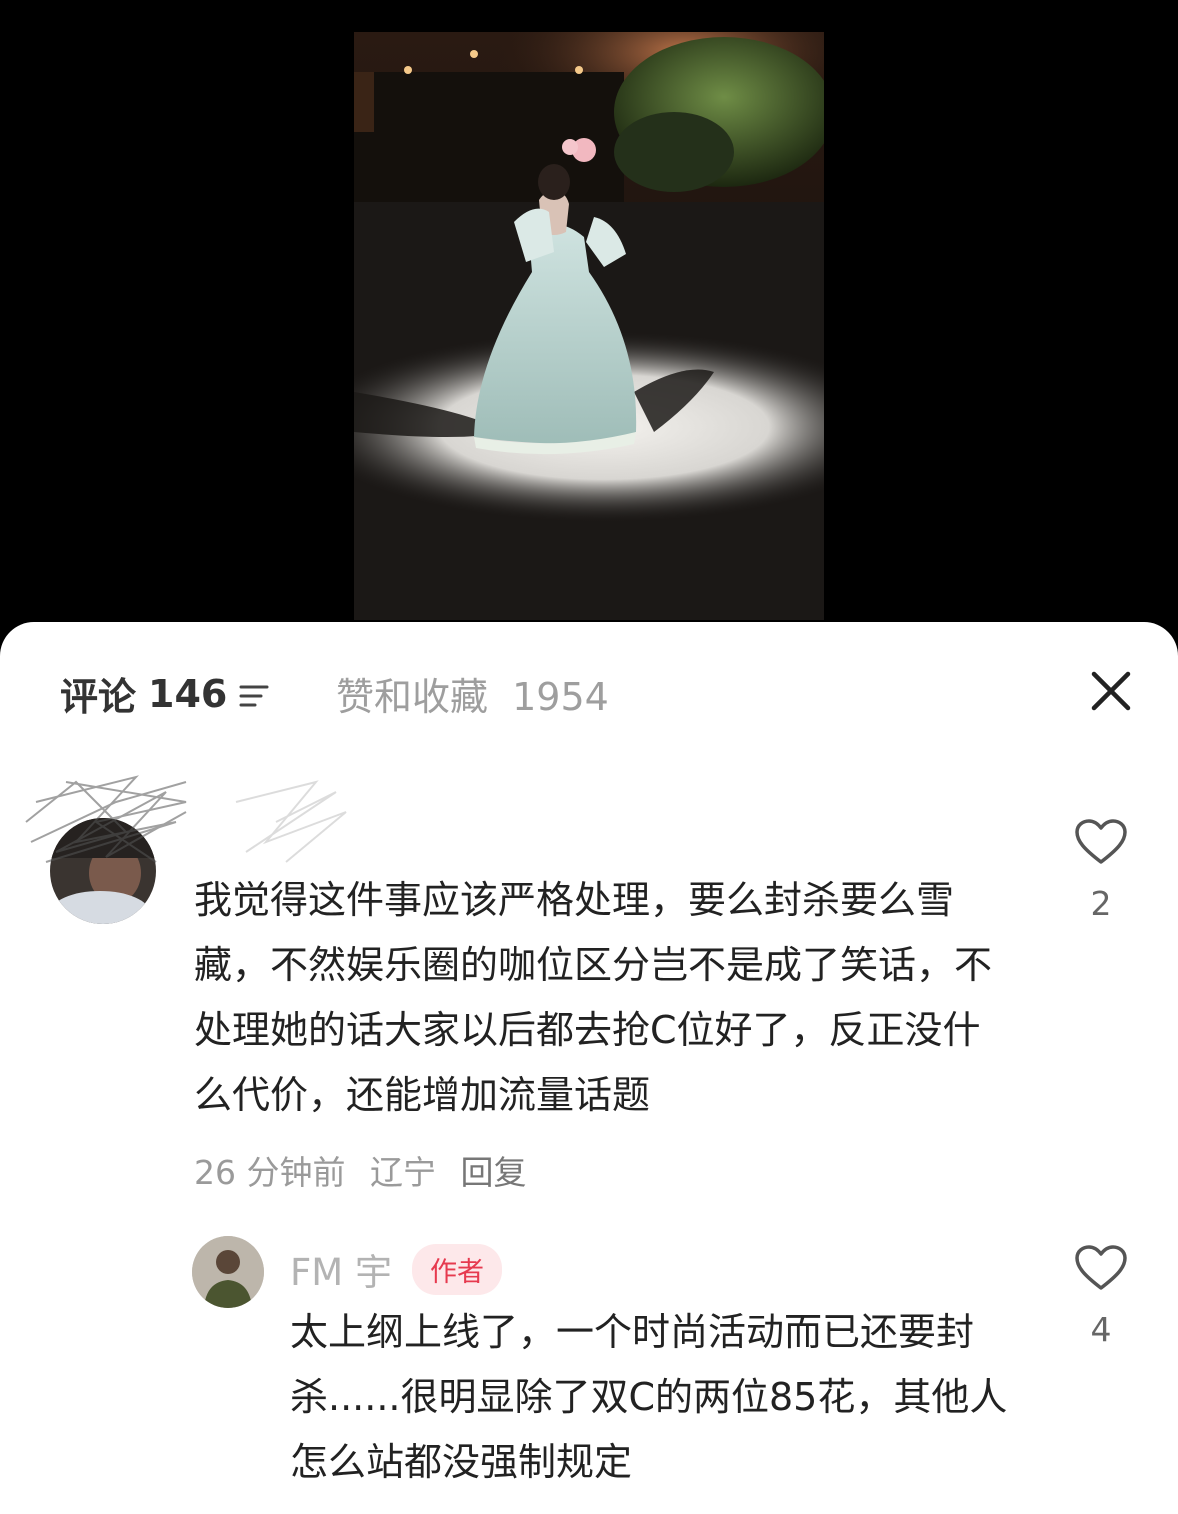 Image resolution: width=1178 pixels, height=1514 pixels. I want to click on comment-like: 2, so click(1101, 870).